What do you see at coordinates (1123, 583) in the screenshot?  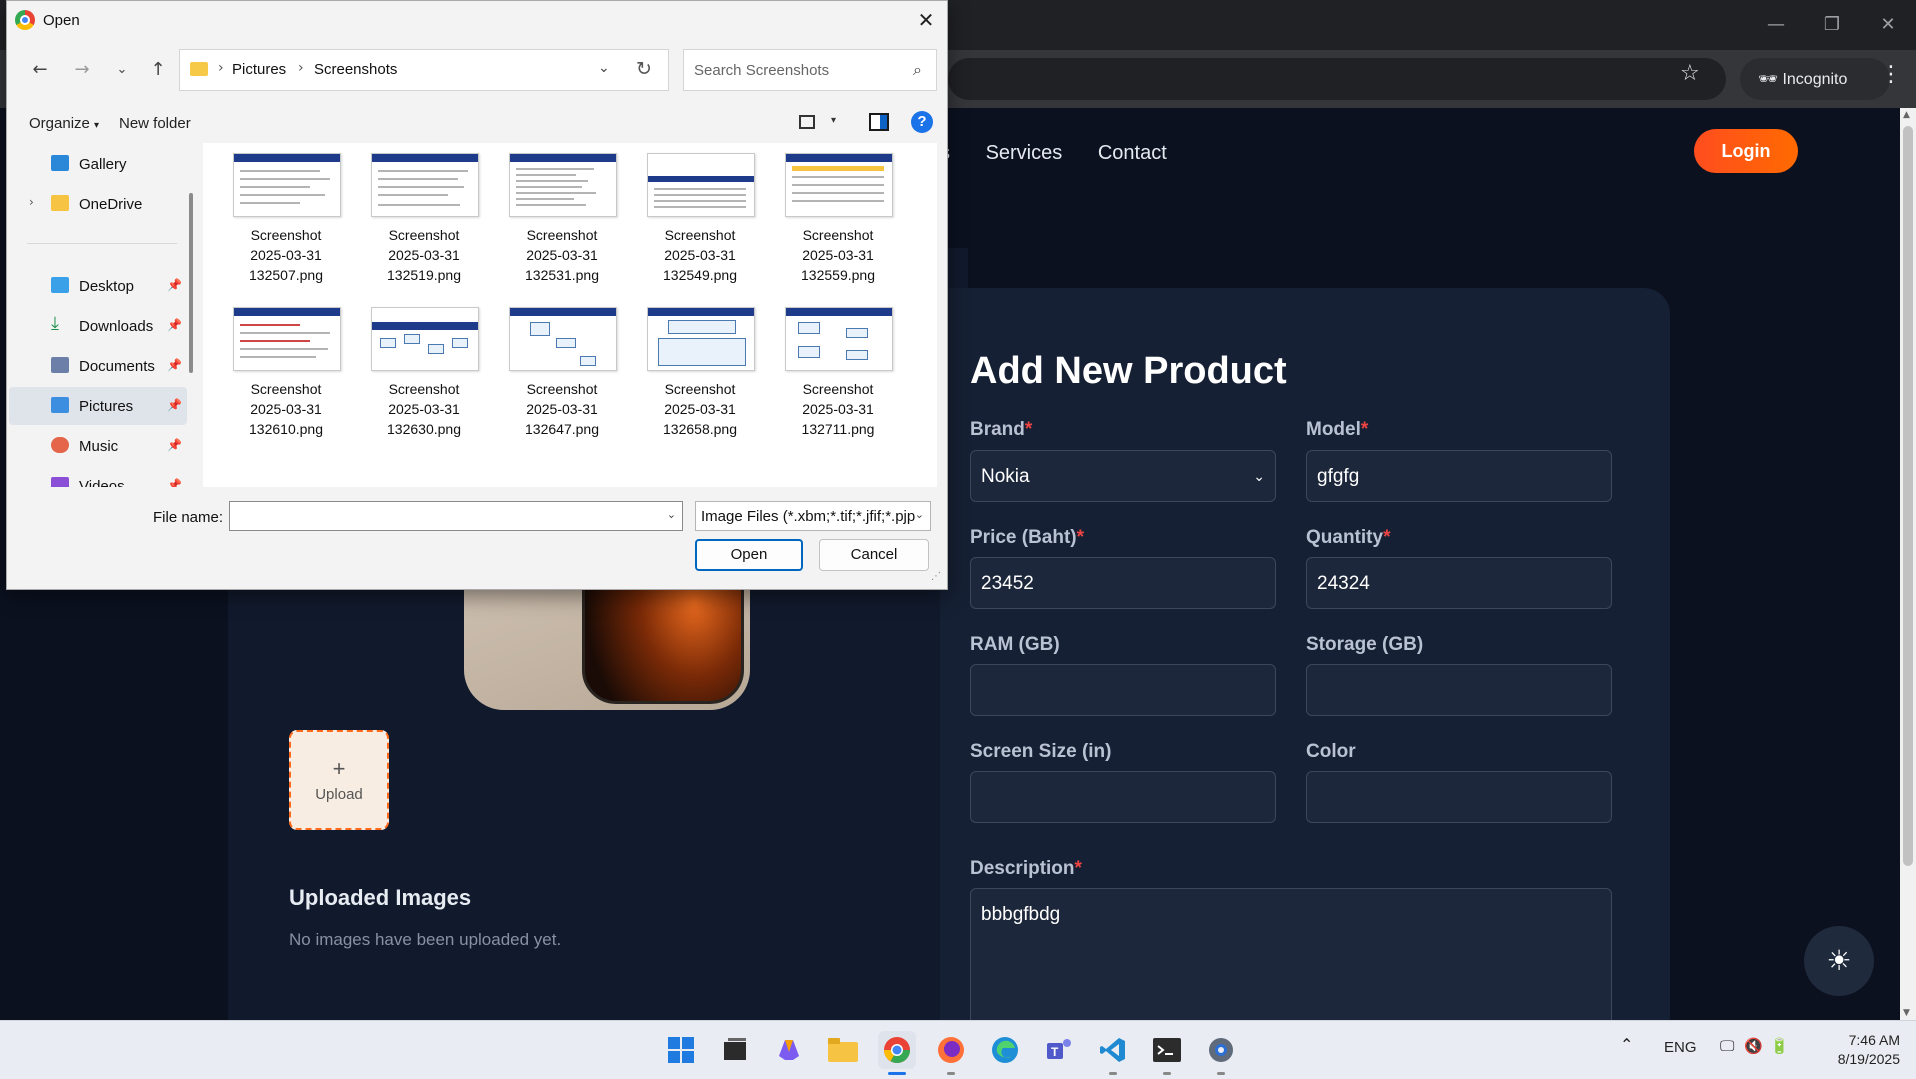 I see `price-input: 23452` at bounding box center [1123, 583].